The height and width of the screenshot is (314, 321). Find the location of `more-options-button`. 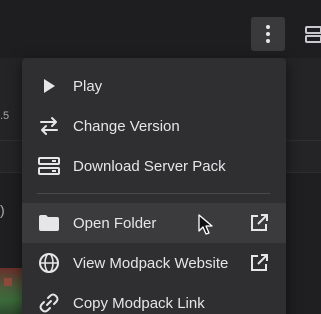

more-options-button is located at coordinates (268, 34).